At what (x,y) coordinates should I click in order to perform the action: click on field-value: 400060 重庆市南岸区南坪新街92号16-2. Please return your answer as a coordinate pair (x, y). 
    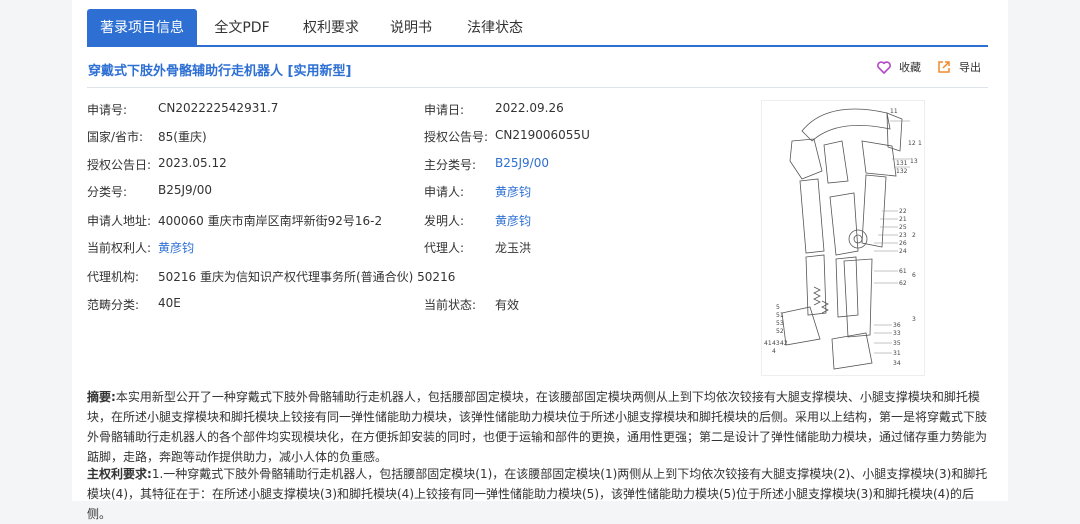
    Looking at the image, I should click on (270, 221).